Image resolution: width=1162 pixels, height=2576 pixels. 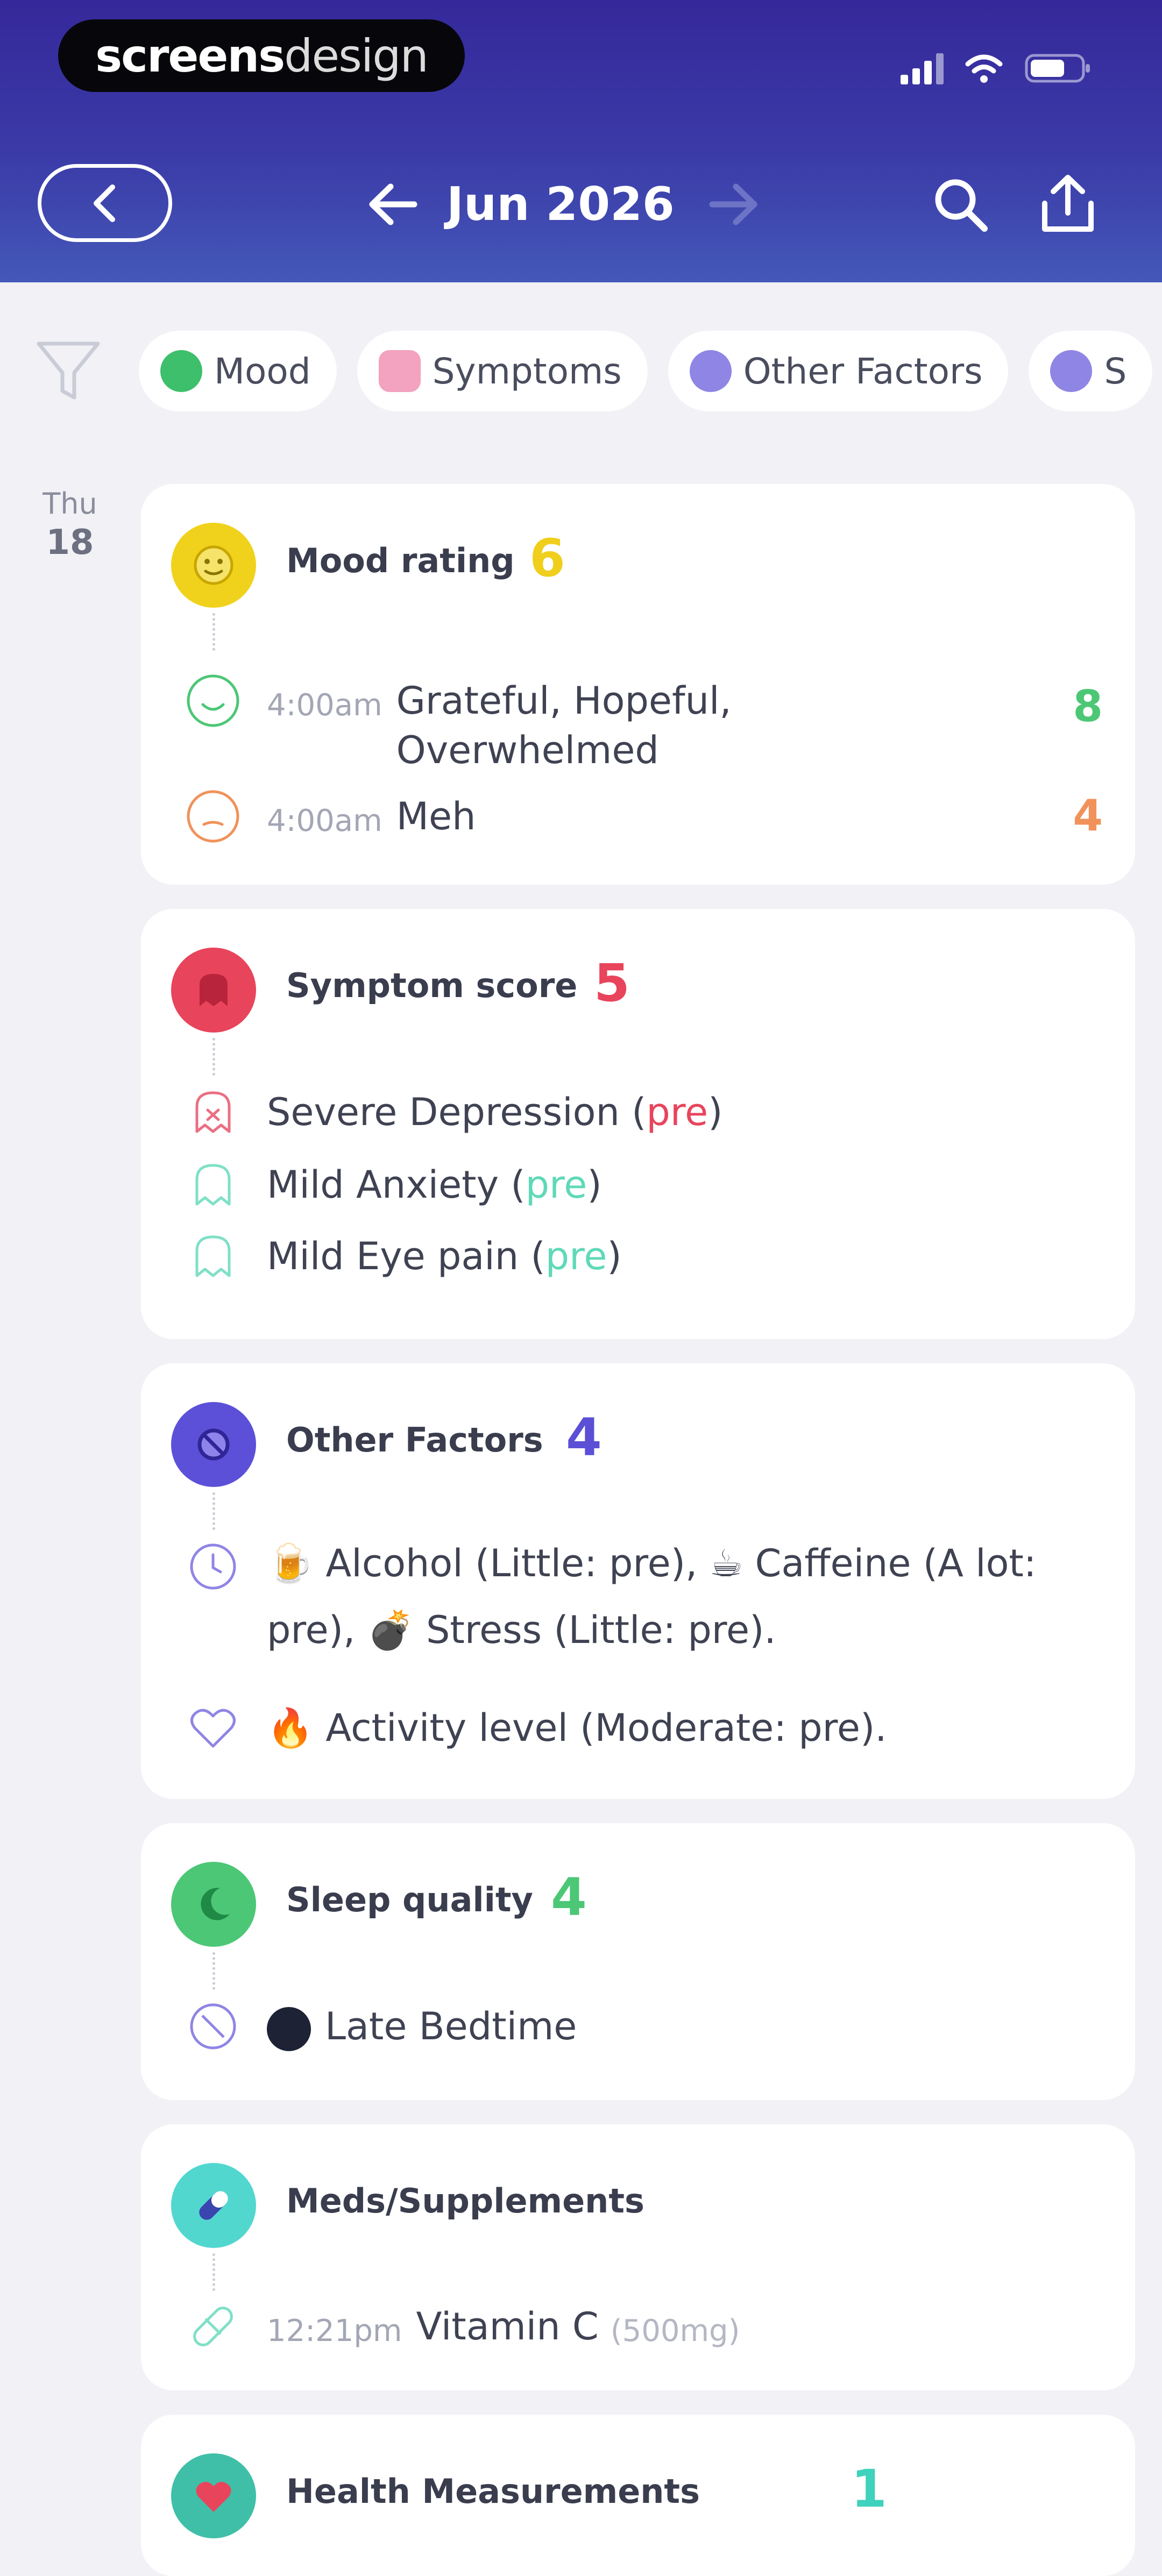 I want to click on filter-chip-label: Symptoms, so click(x=527, y=371).